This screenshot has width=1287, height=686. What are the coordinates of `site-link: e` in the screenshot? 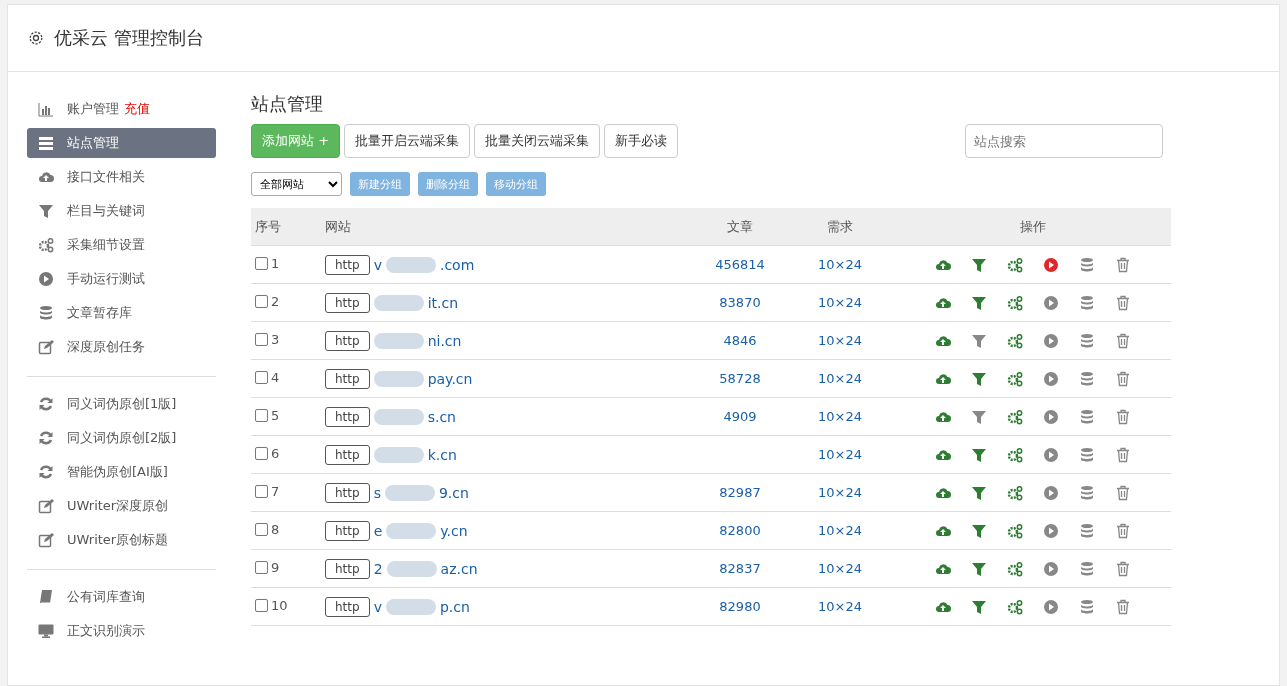 It's located at (378, 530).